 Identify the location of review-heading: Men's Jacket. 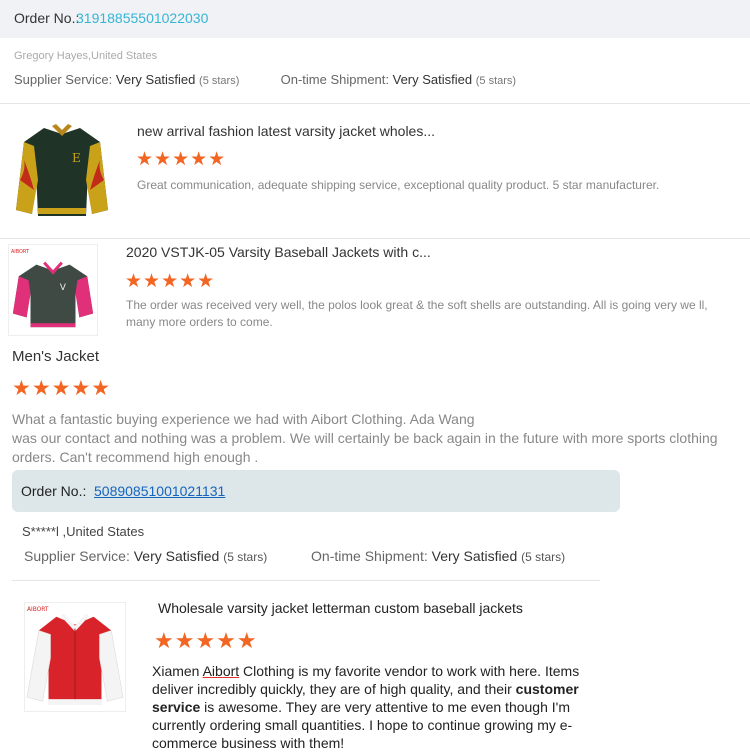
(56, 356).